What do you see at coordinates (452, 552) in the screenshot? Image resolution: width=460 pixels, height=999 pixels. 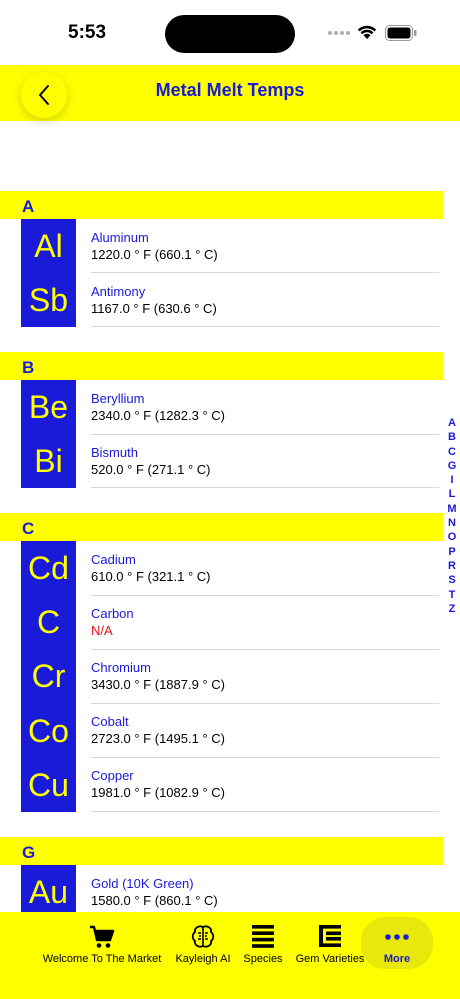 I see `index-letter: P` at bounding box center [452, 552].